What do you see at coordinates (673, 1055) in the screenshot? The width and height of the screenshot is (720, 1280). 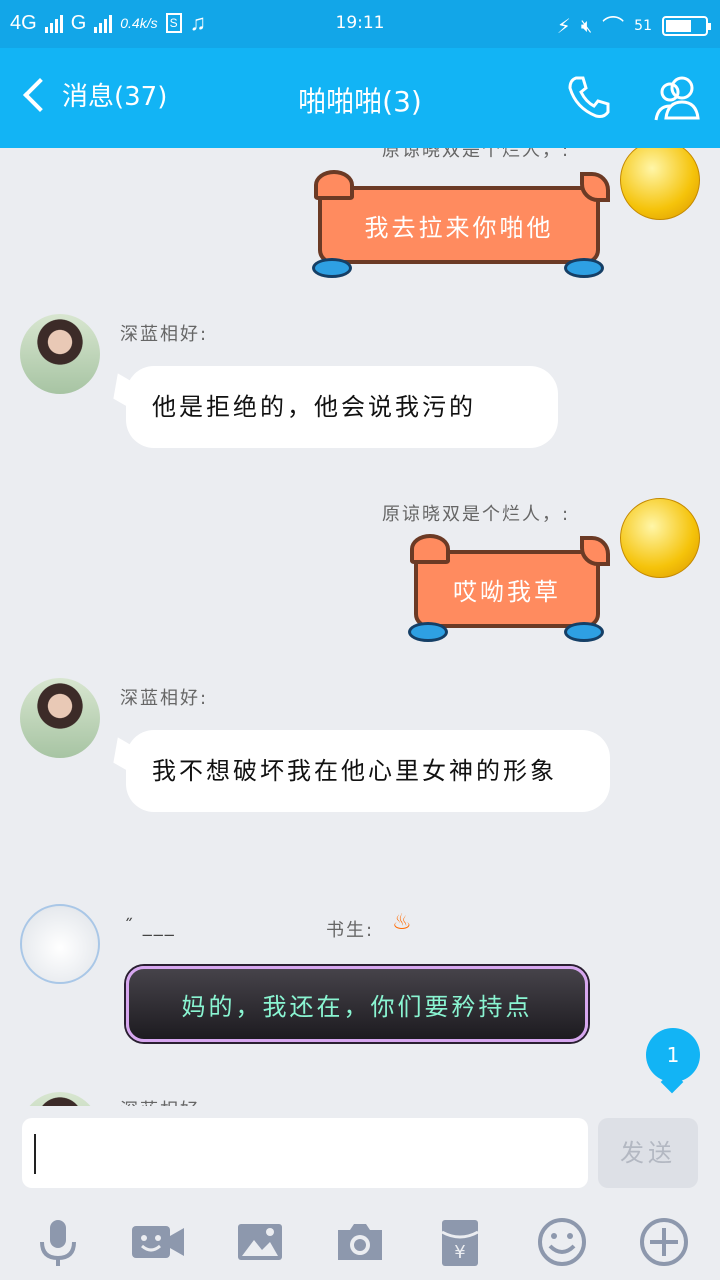 I see `unread-badge: 1` at bounding box center [673, 1055].